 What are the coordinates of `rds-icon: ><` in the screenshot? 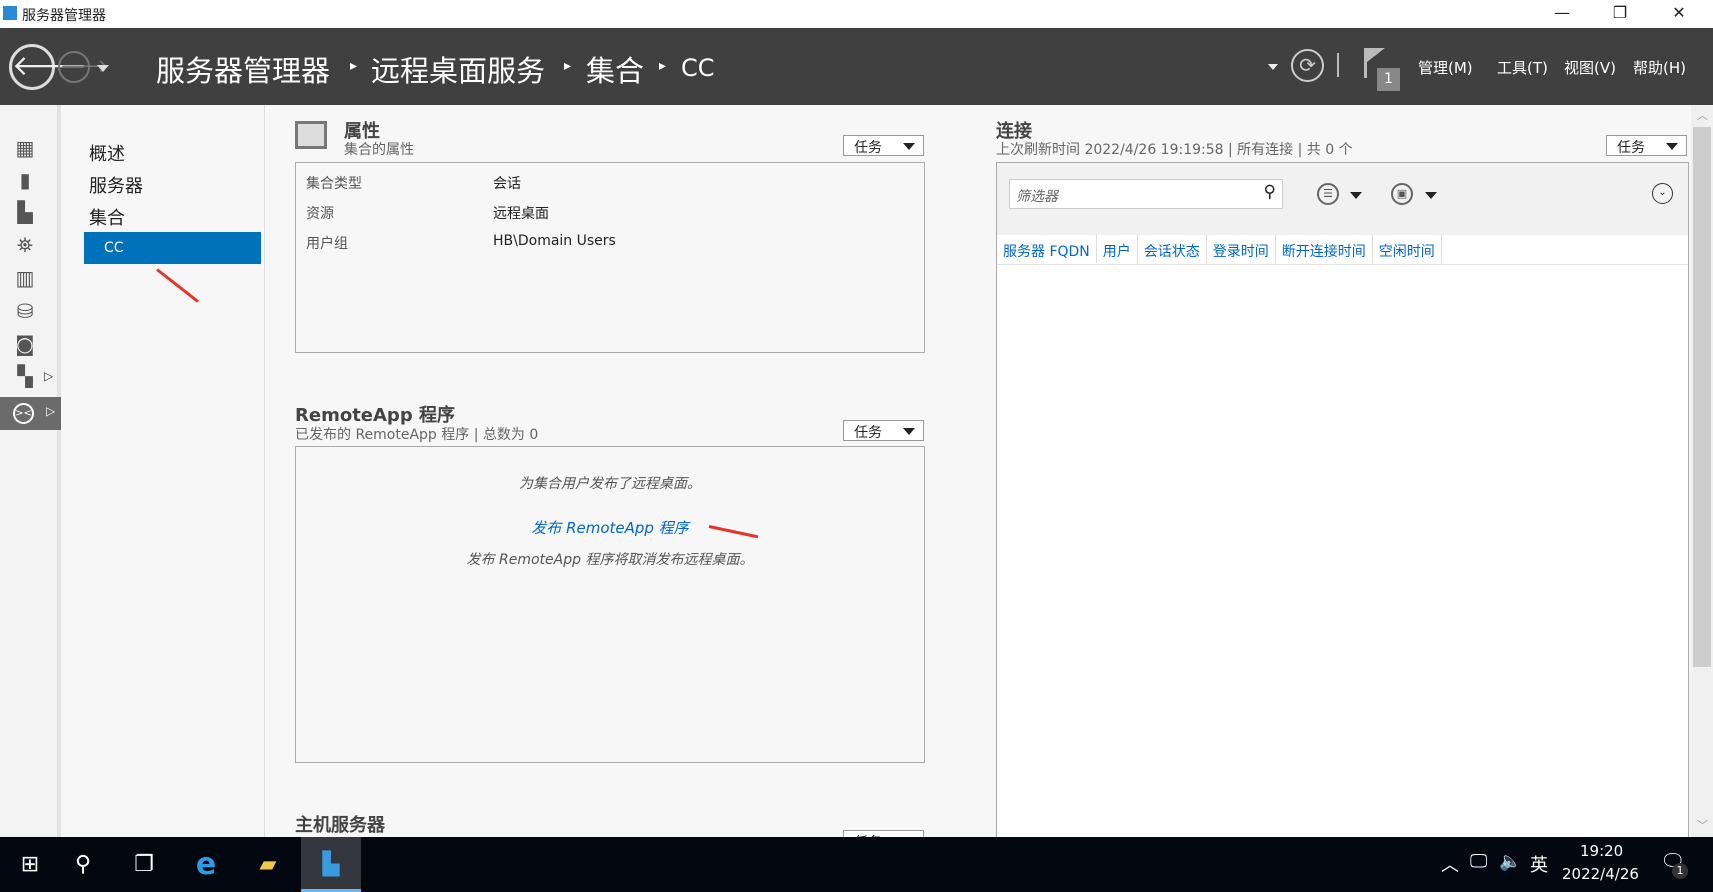 It's located at (23, 413).